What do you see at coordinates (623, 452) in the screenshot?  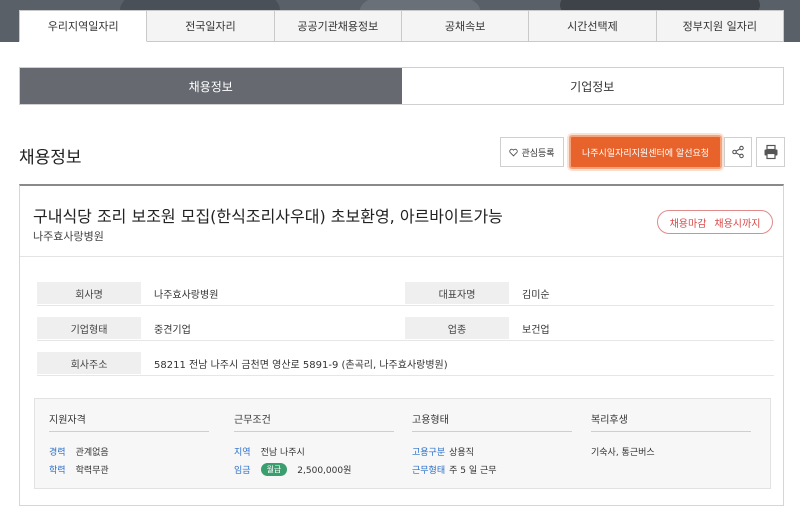 I see `welfare-value: 기숙사, 통근버스` at bounding box center [623, 452].